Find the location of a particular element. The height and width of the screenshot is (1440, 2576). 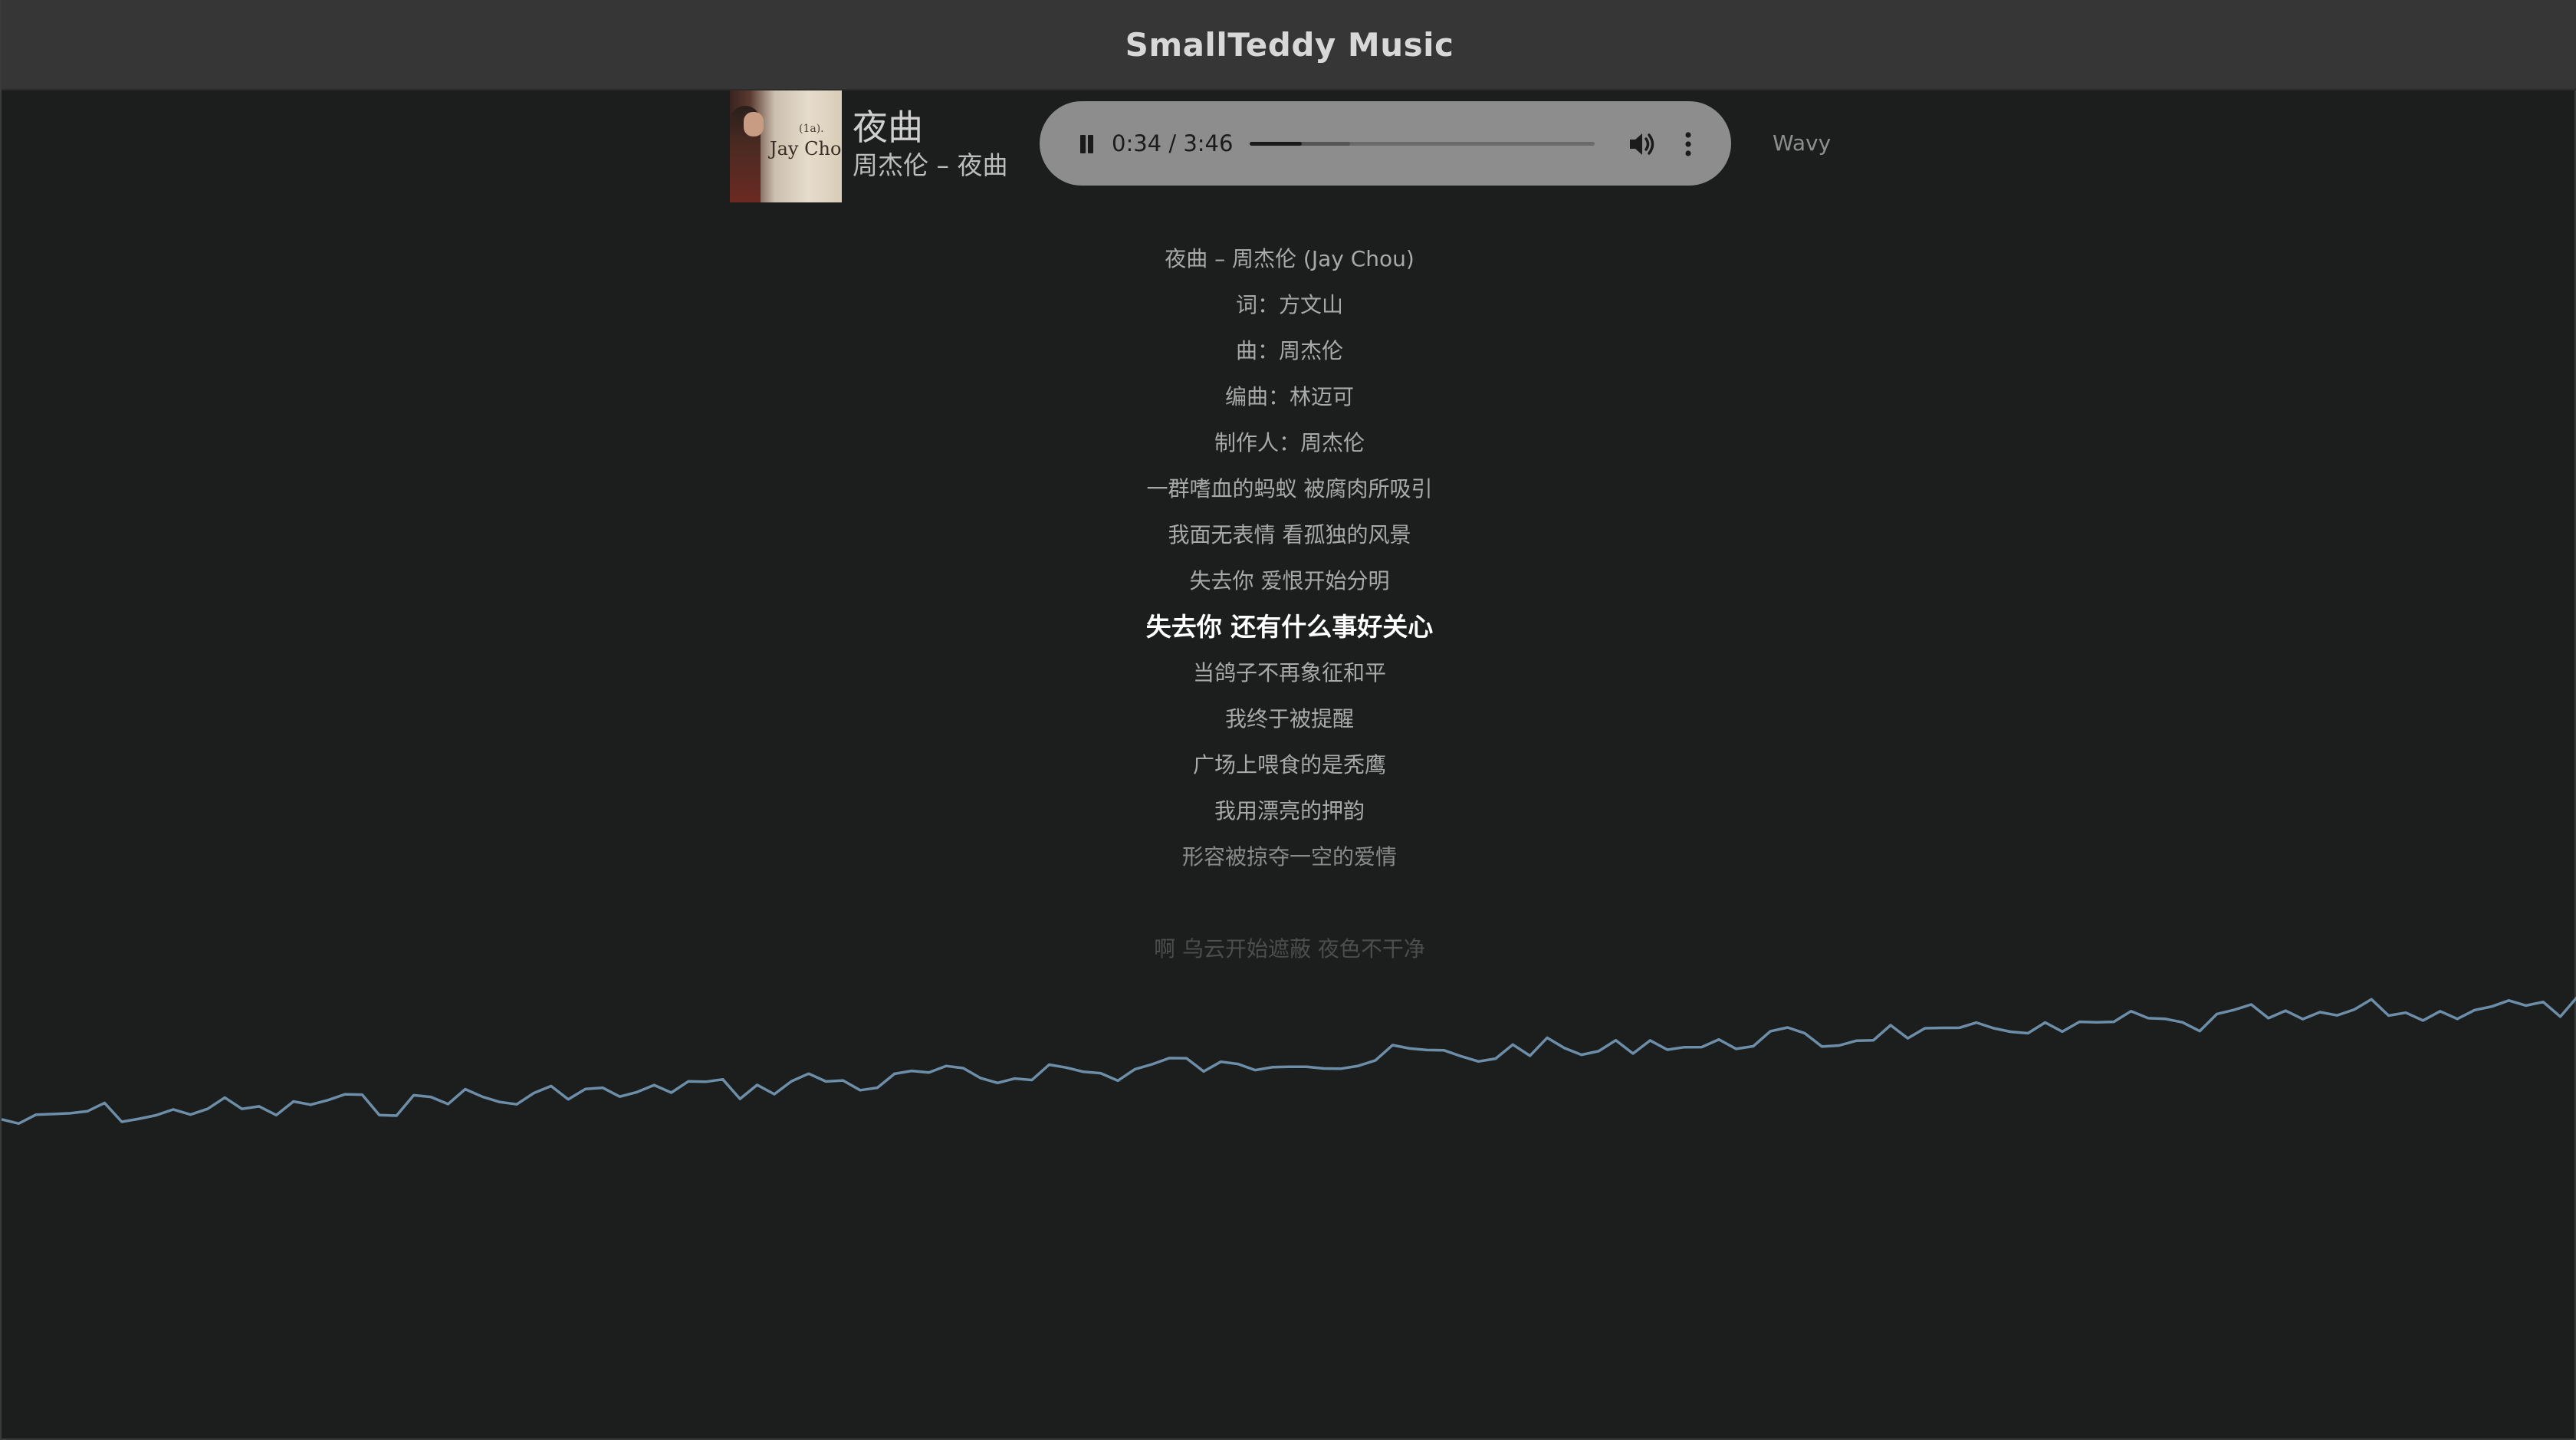

lyric-line: 形容被掠夺一空的爱情 is located at coordinates (1289, 857).